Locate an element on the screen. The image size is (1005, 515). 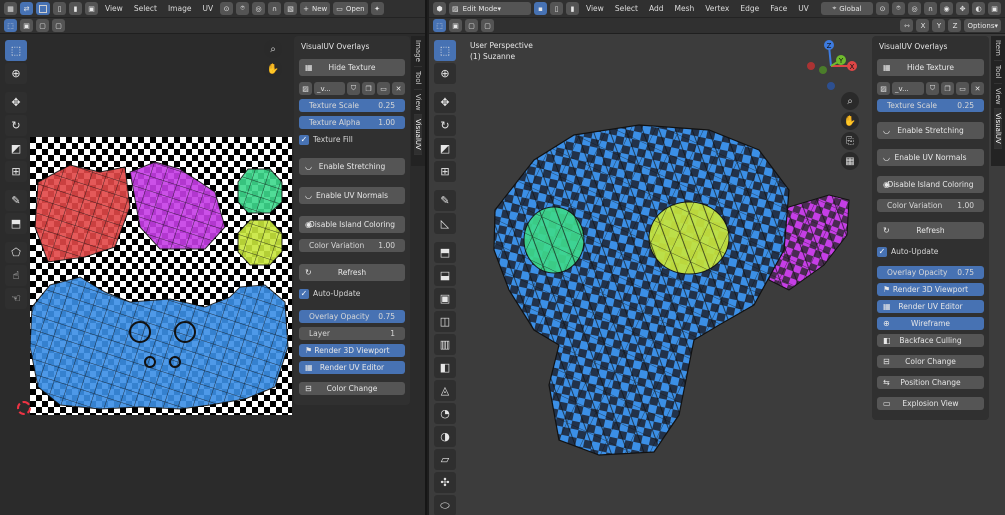
duplicate-icon: ❐ is located at coordinates (368, 88).